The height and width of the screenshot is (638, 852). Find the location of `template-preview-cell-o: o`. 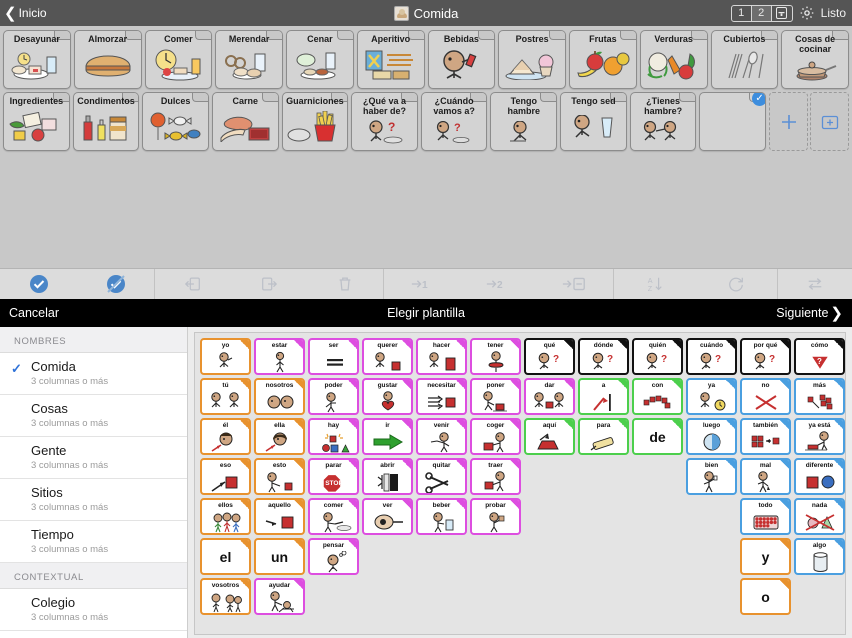

template-preview-cell-o: o is located at coordinates (765, 596).